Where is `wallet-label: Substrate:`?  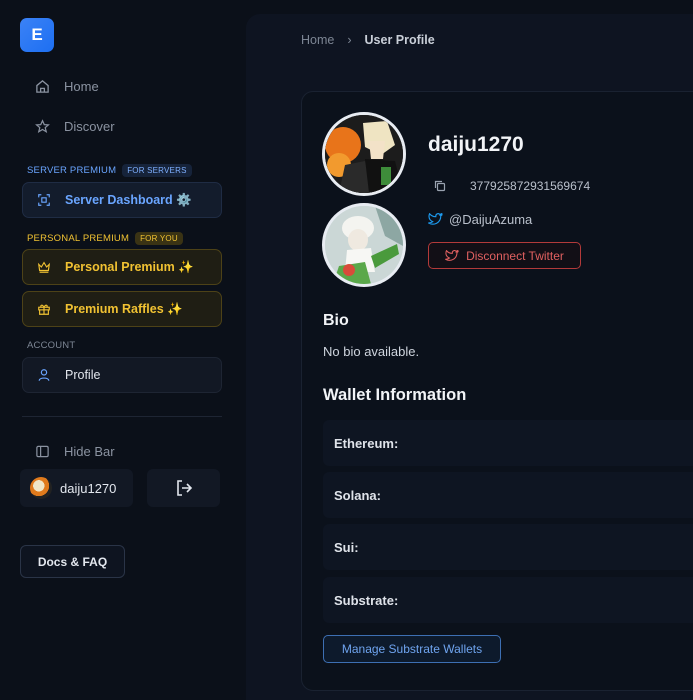 wallet-label: Substrate: is located at coordinates (366, 600).